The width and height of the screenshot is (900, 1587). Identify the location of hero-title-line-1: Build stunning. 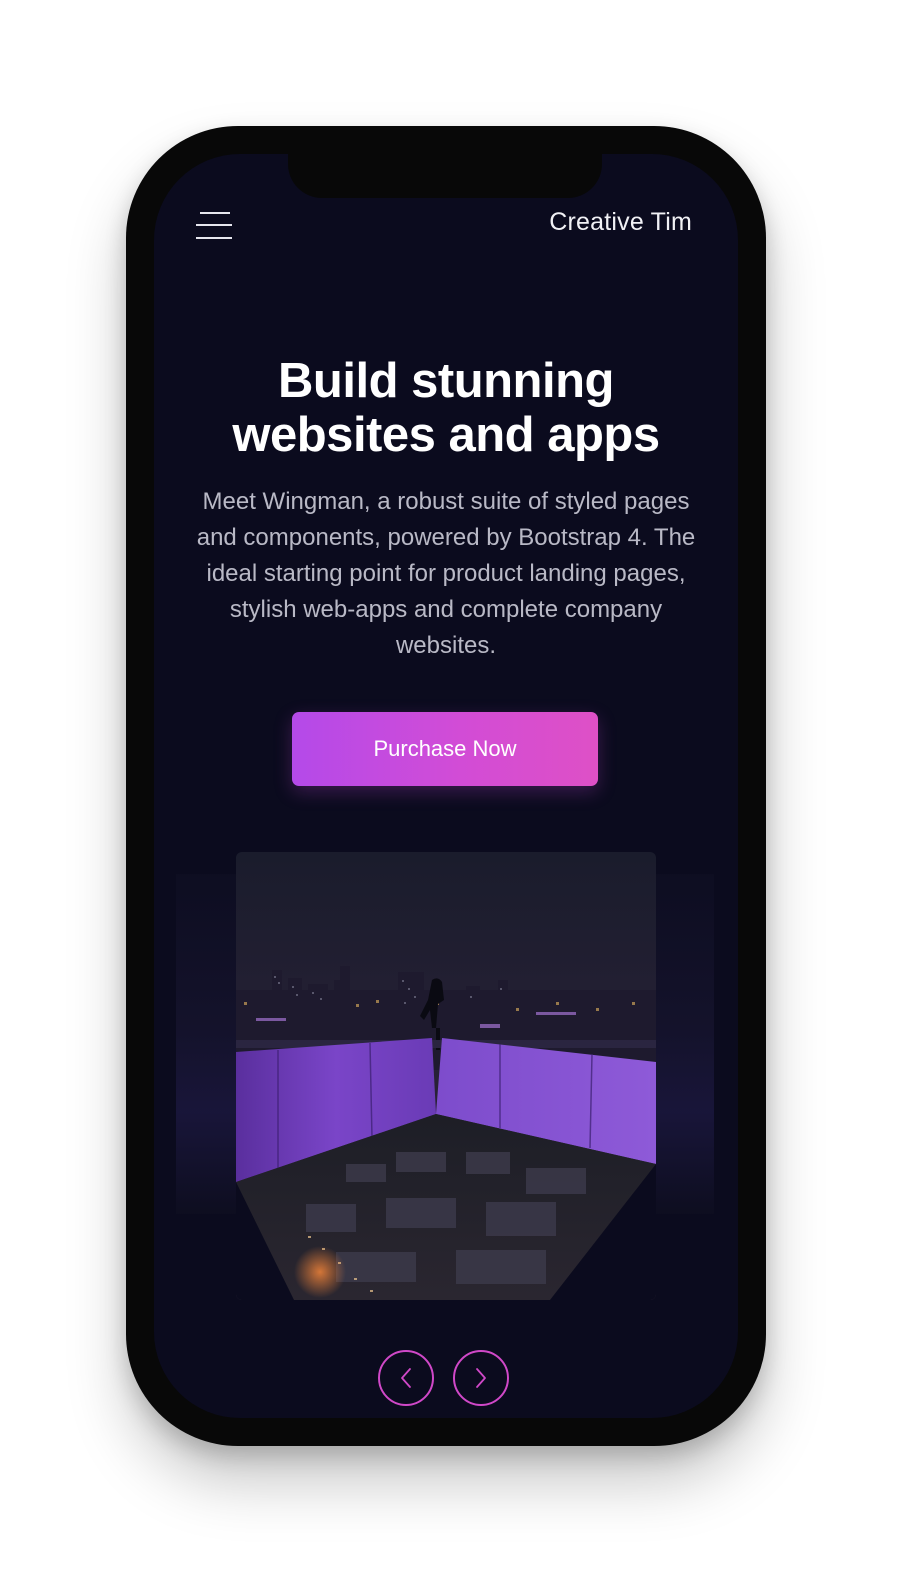
(446, 381).